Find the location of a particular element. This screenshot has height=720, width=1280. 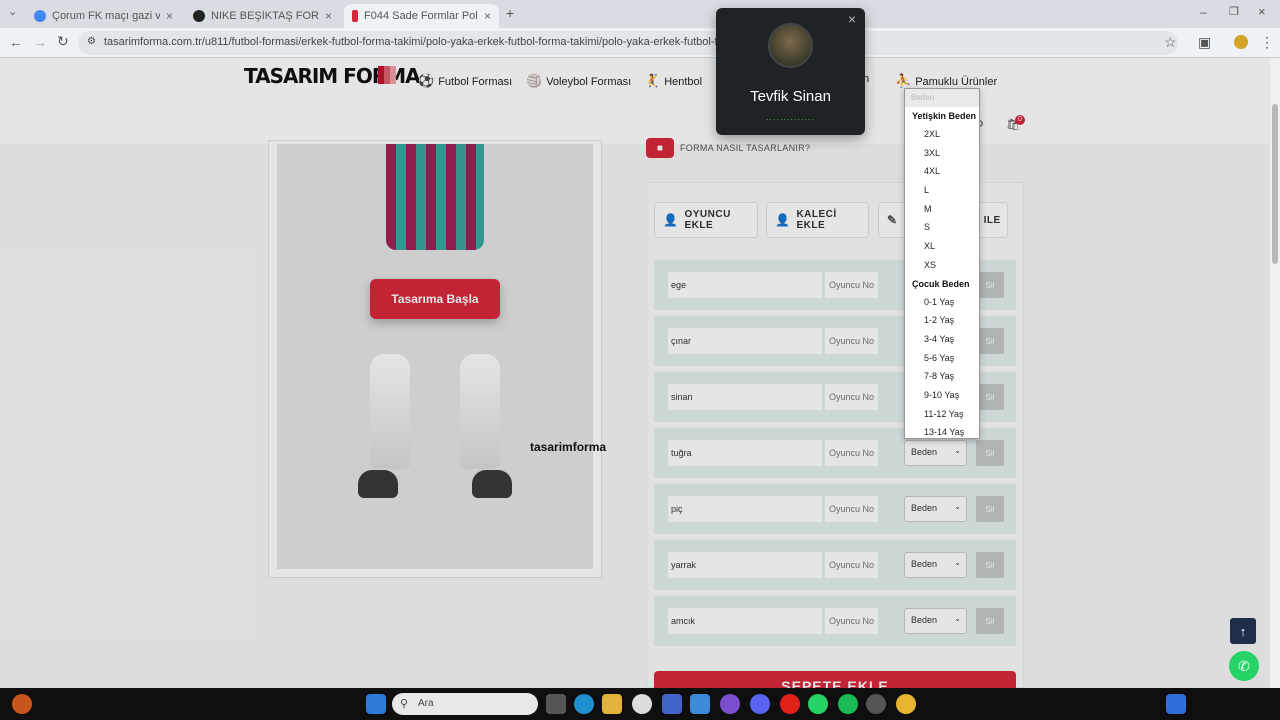

steam-icon is located at coordinates (876, 704).